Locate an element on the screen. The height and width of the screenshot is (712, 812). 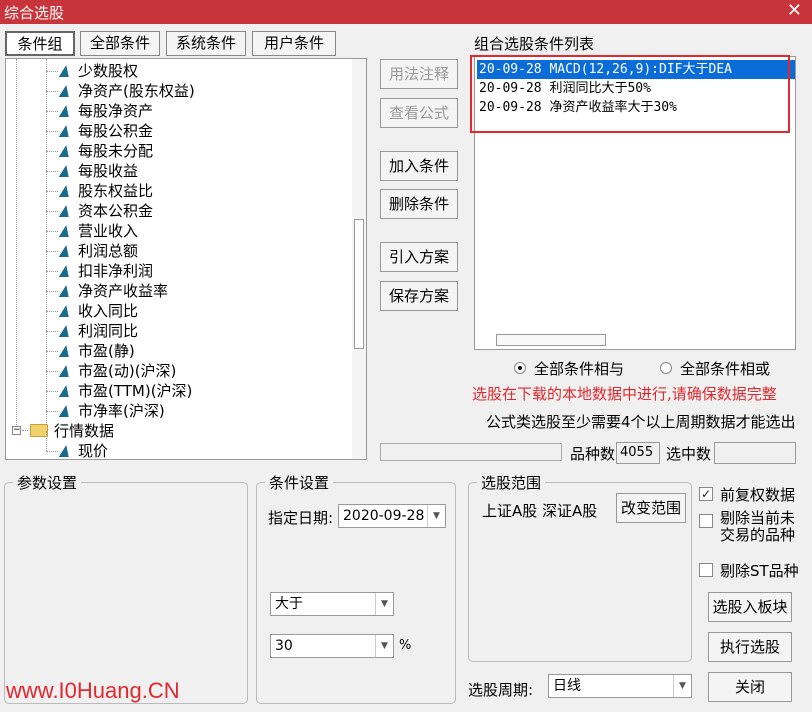
tree-item: 净资产收益率 is located at coordinates (113, 291).